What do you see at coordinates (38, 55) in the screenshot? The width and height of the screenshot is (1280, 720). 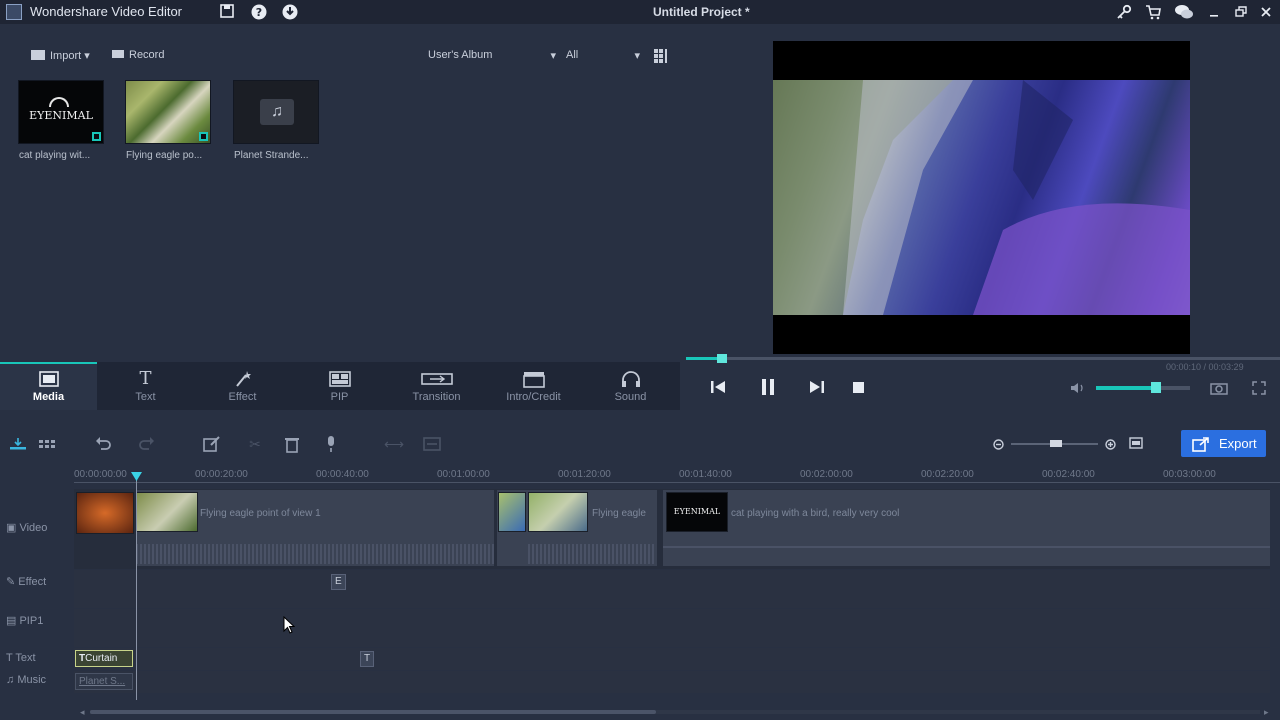 I see `folder-icon` at bounding box center [38, 55].